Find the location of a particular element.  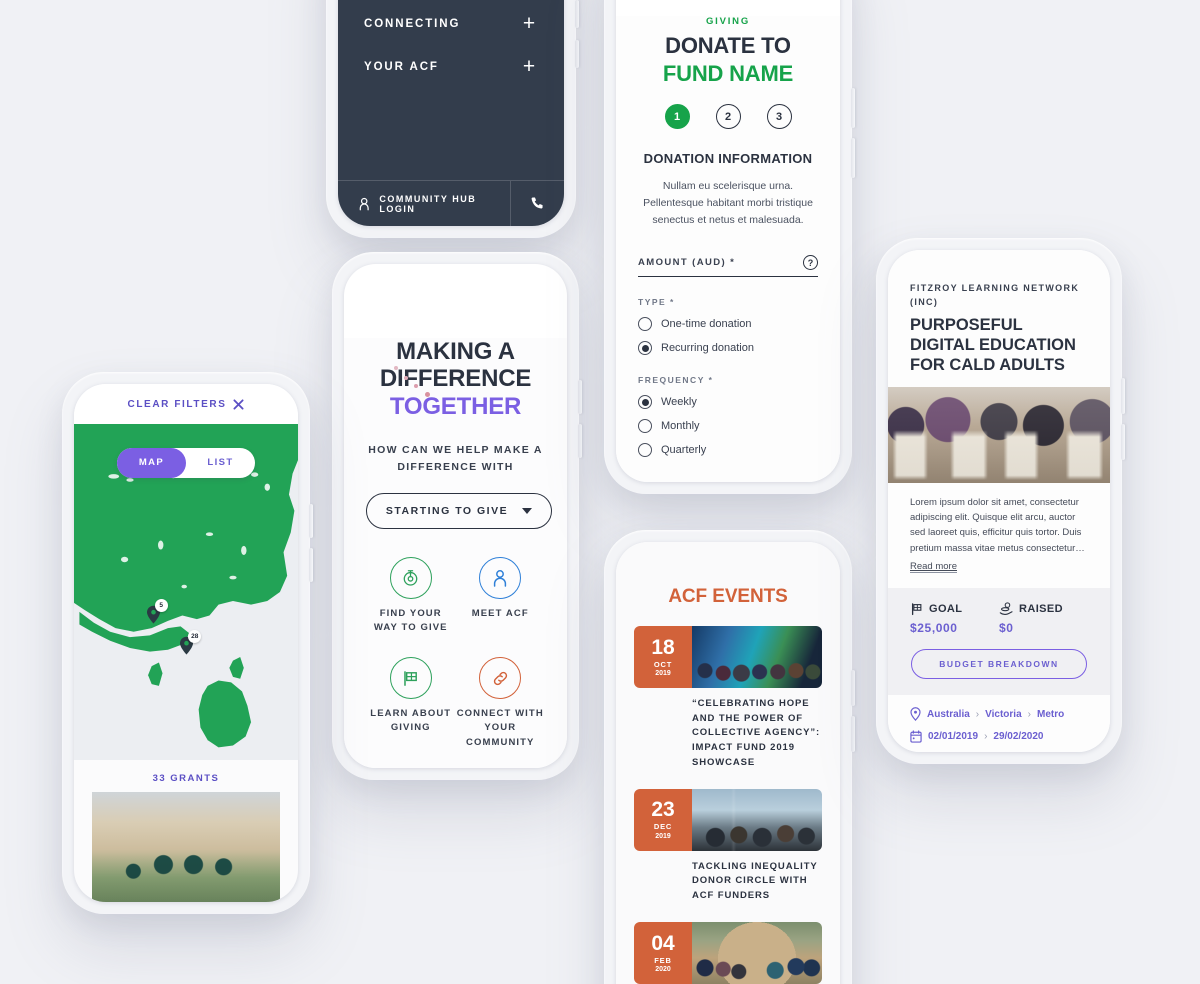

grant-stats: GOAL $25,000 RAISED $0 BUDGET BREAKDOWN is located at coordinates (999, 641).